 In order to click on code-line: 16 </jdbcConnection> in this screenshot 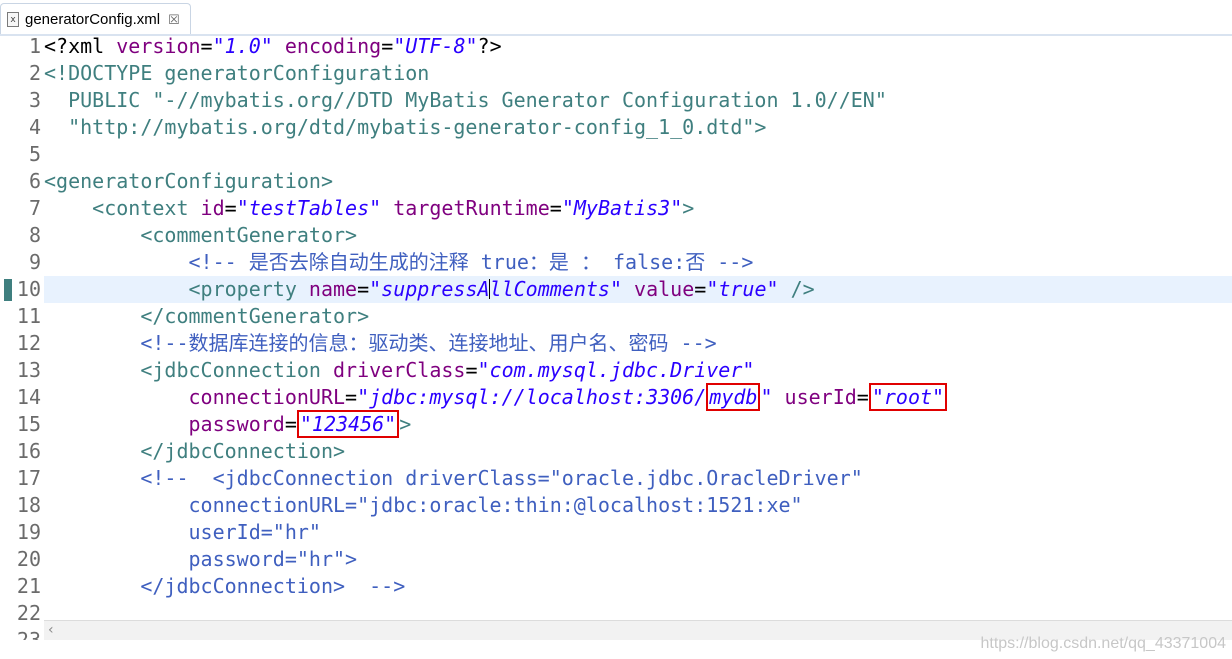, I will do `click(172, 451)`.